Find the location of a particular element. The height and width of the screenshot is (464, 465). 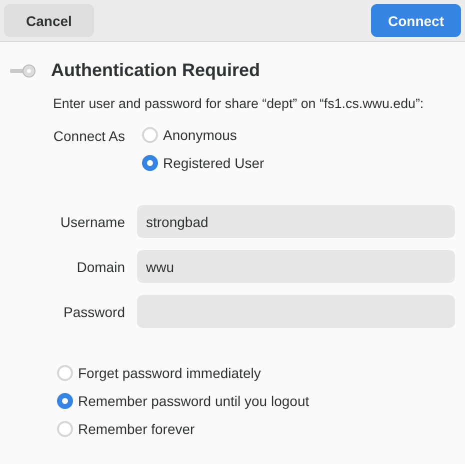

radio-label: Forget password immediately is located at coordinates (169, 373).